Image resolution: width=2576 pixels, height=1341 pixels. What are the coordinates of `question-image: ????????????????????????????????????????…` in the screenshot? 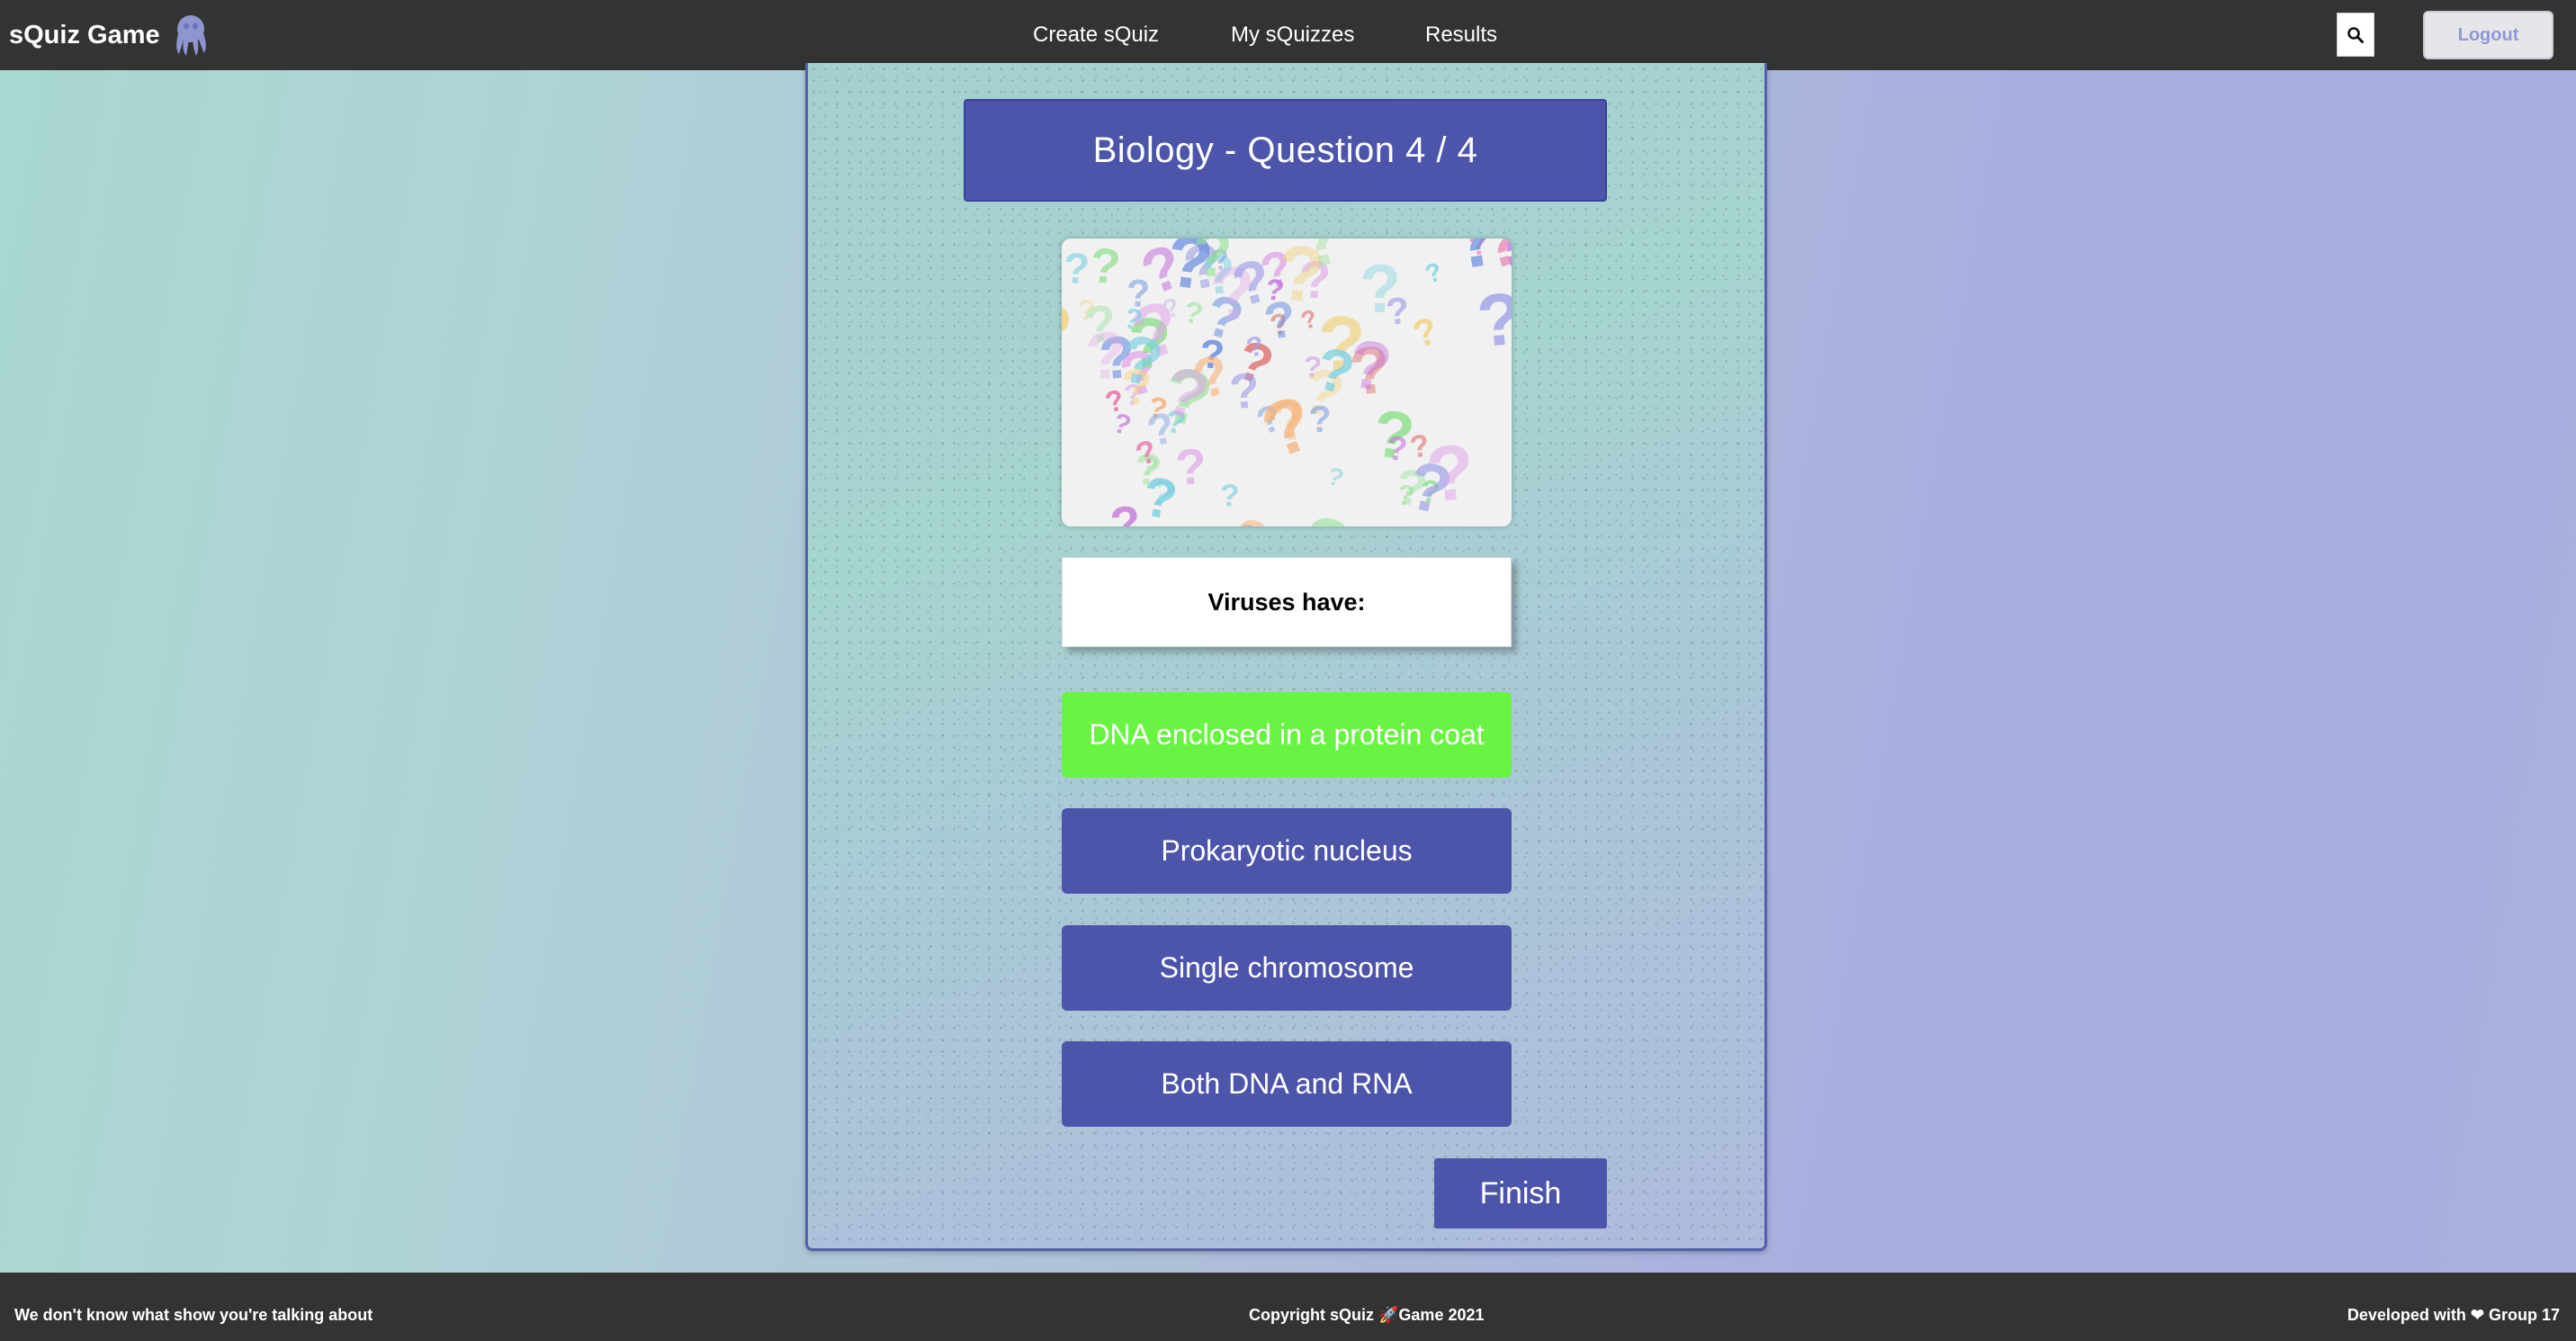 It's located at (1287, 382).